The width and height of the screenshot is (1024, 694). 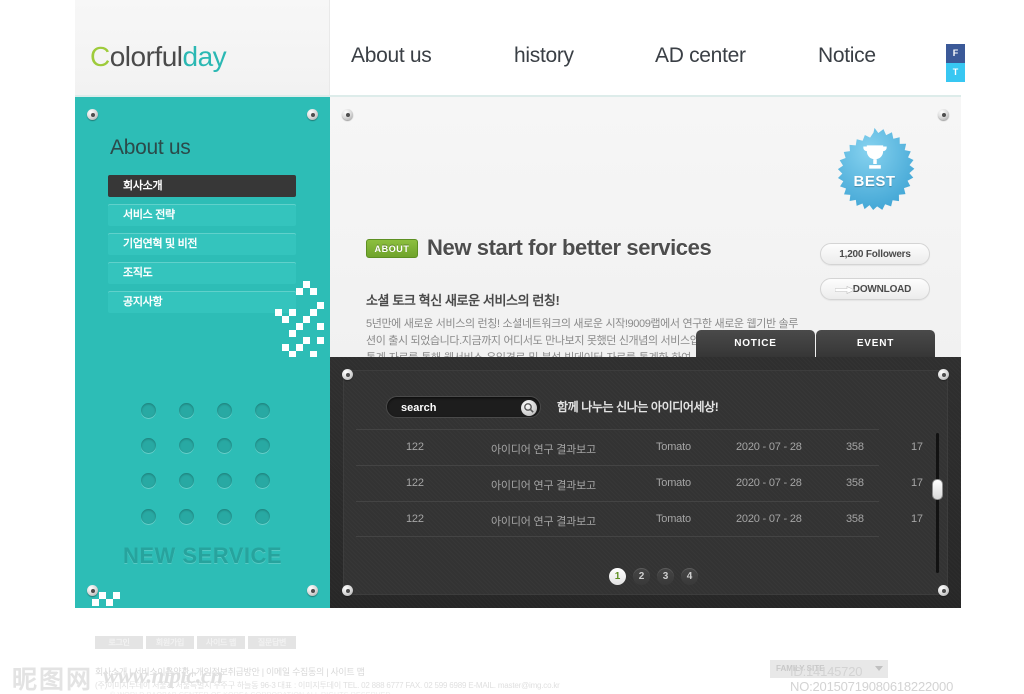 I want to click on logo-block: Colorfulday, so click(x=202, y=48).